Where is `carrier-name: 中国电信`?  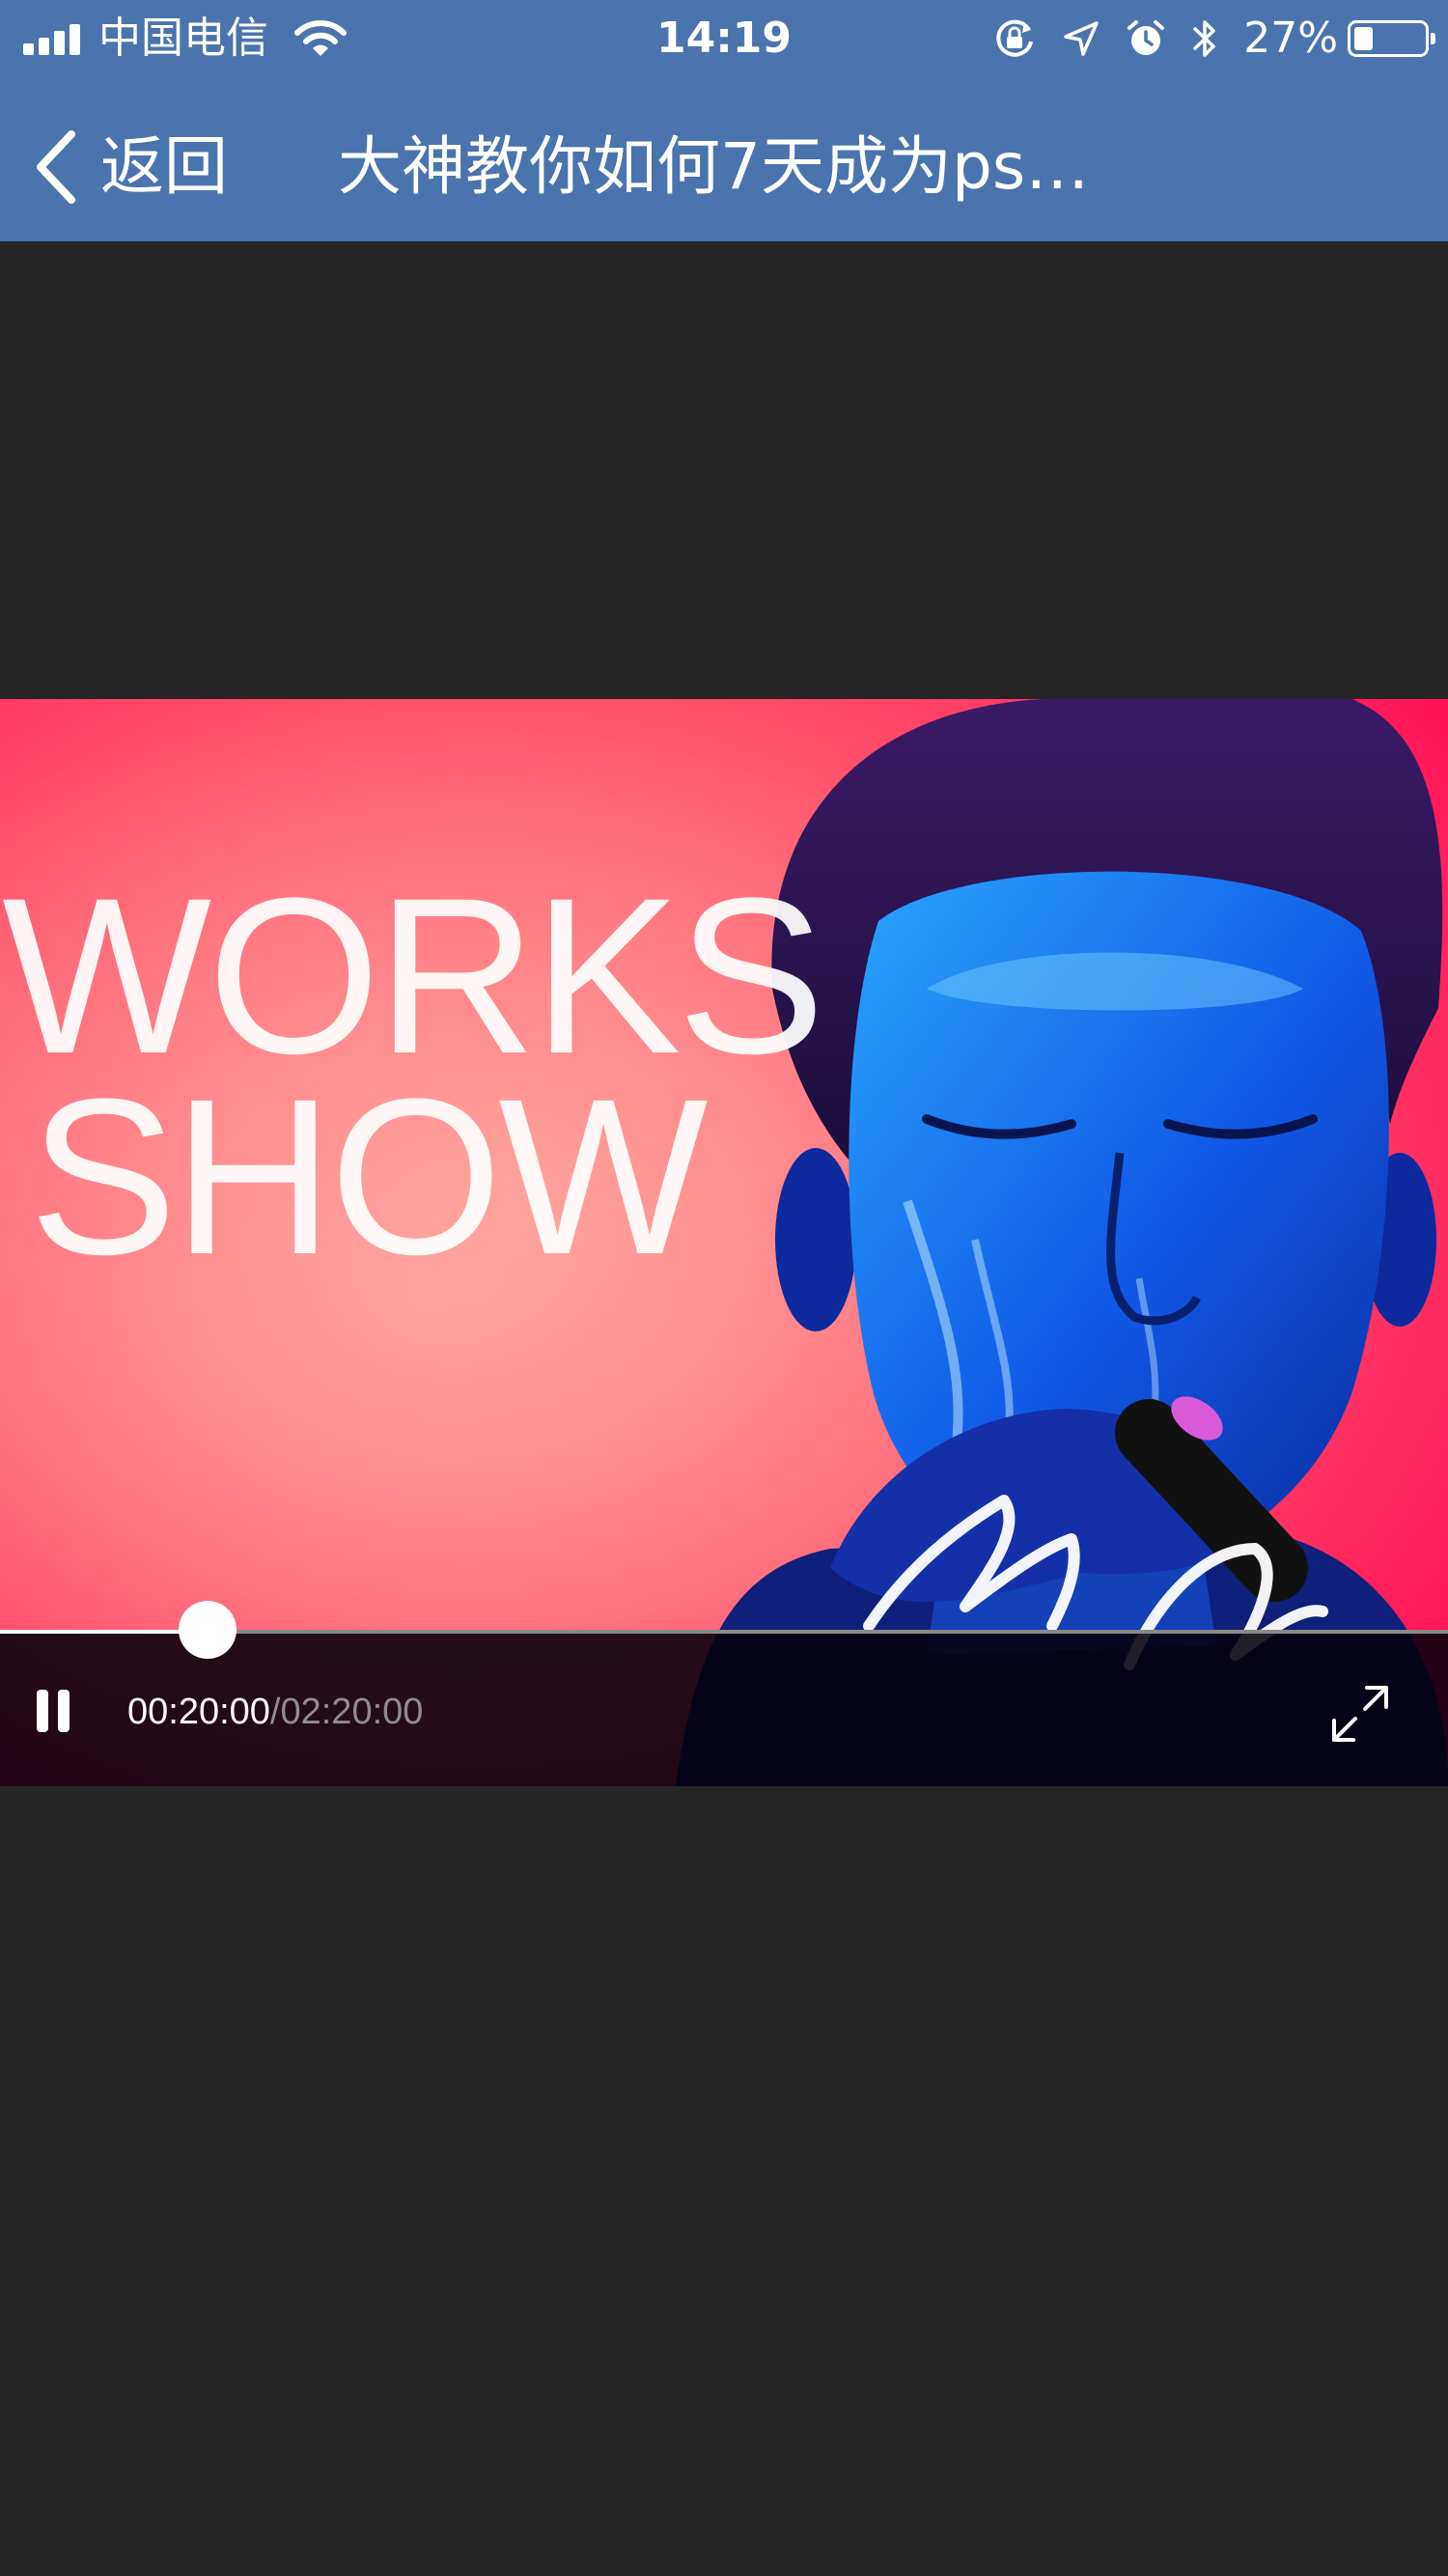 carrier-name: 中国电信 is located at coordinates (183, 39).